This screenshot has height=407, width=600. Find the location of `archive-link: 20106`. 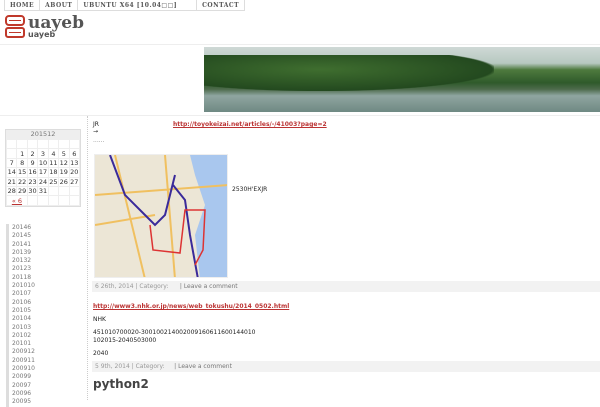

archive-link: 20106 is located at coordinates (20, 302).